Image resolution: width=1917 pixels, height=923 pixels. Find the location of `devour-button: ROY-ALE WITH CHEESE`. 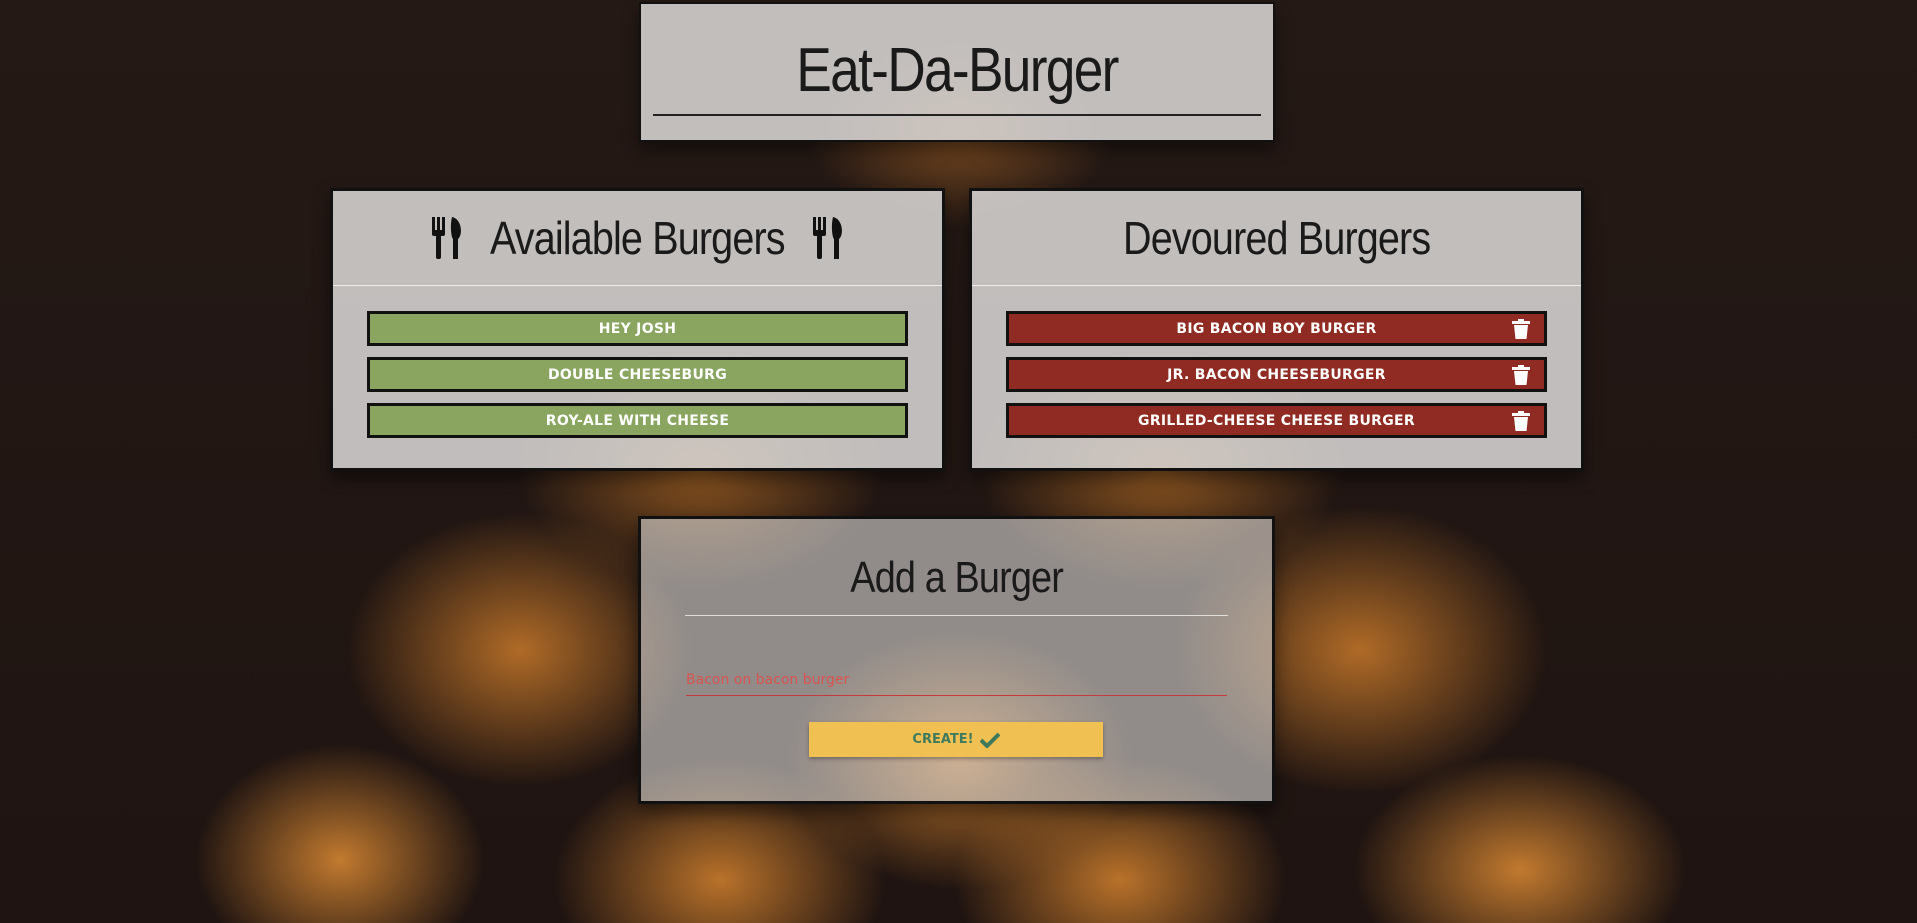

devour-button: ROY-ALE WITH CHEESE is located at coordinates (637, 420).